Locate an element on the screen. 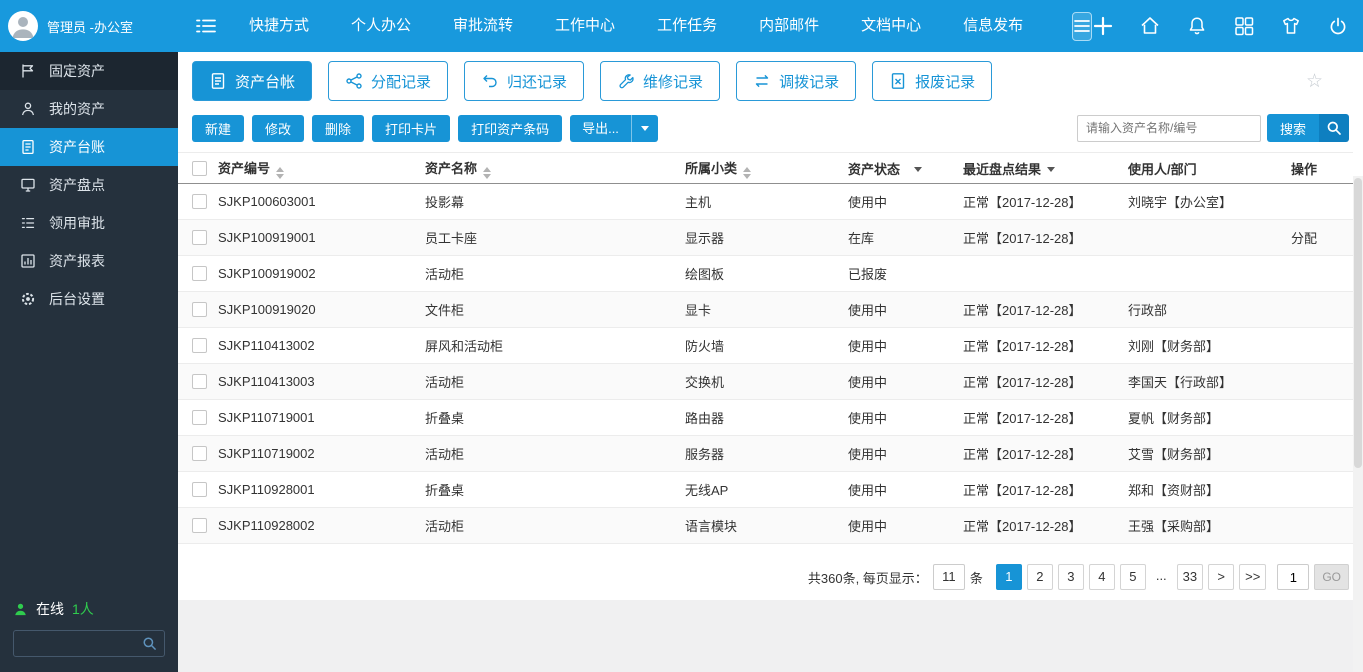 This screenshot has width=1363, height=672. add-icon is located at coordinates (1103, 26).